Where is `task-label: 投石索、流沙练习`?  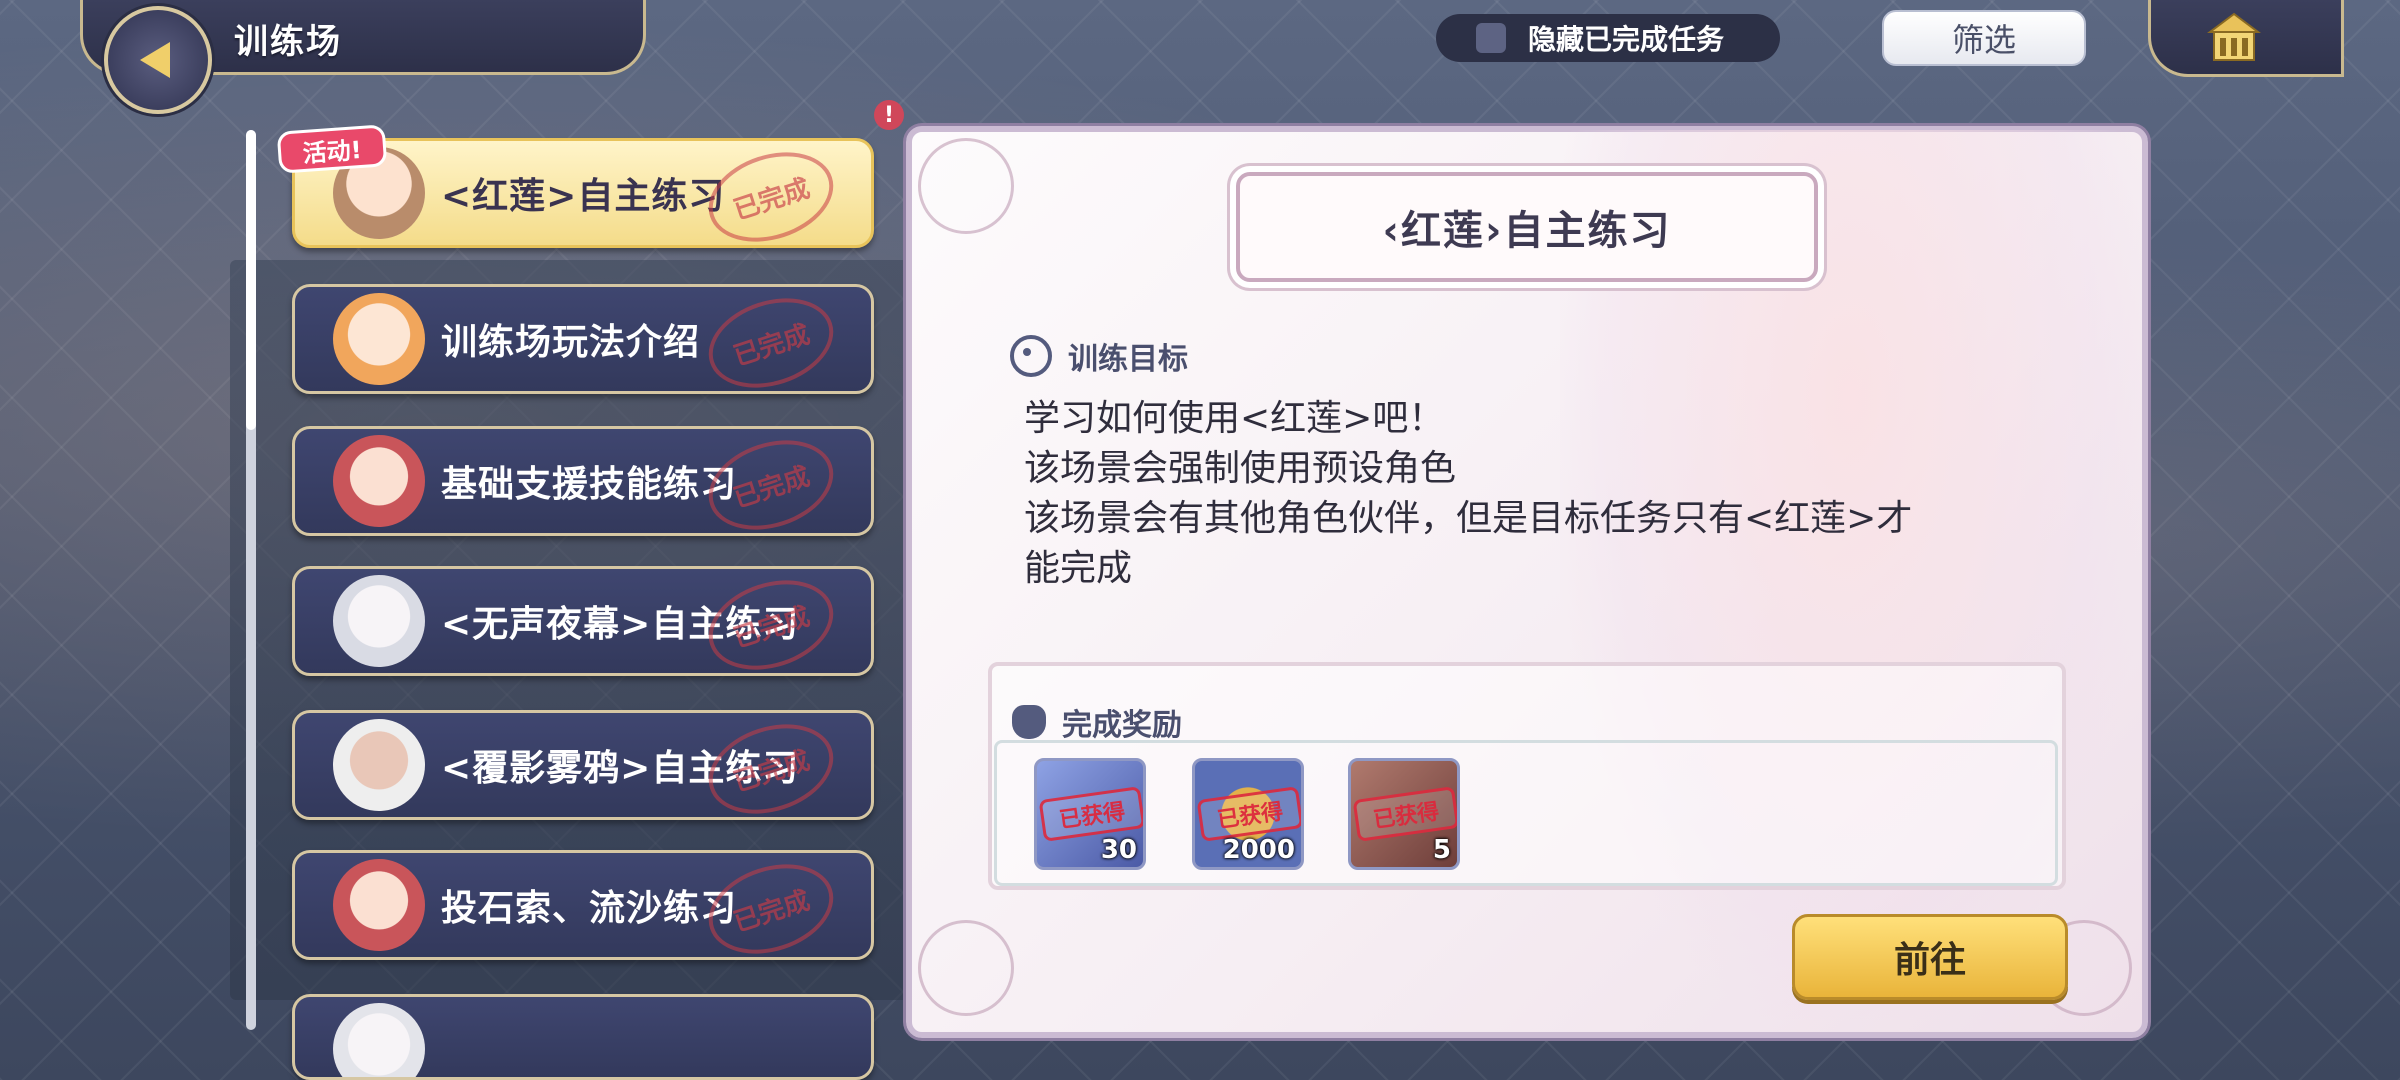
task-label: 投石索、流沙练习 is located at coordinates (589, 908).